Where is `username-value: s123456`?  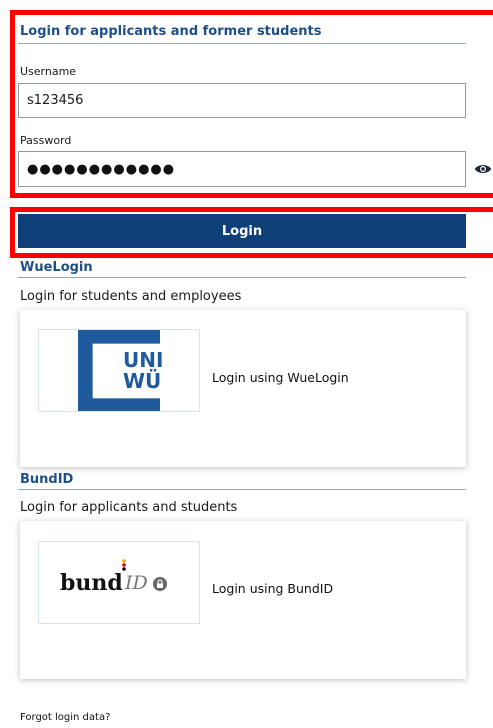
username-value: s123456 is located at coordinates (55, 100).